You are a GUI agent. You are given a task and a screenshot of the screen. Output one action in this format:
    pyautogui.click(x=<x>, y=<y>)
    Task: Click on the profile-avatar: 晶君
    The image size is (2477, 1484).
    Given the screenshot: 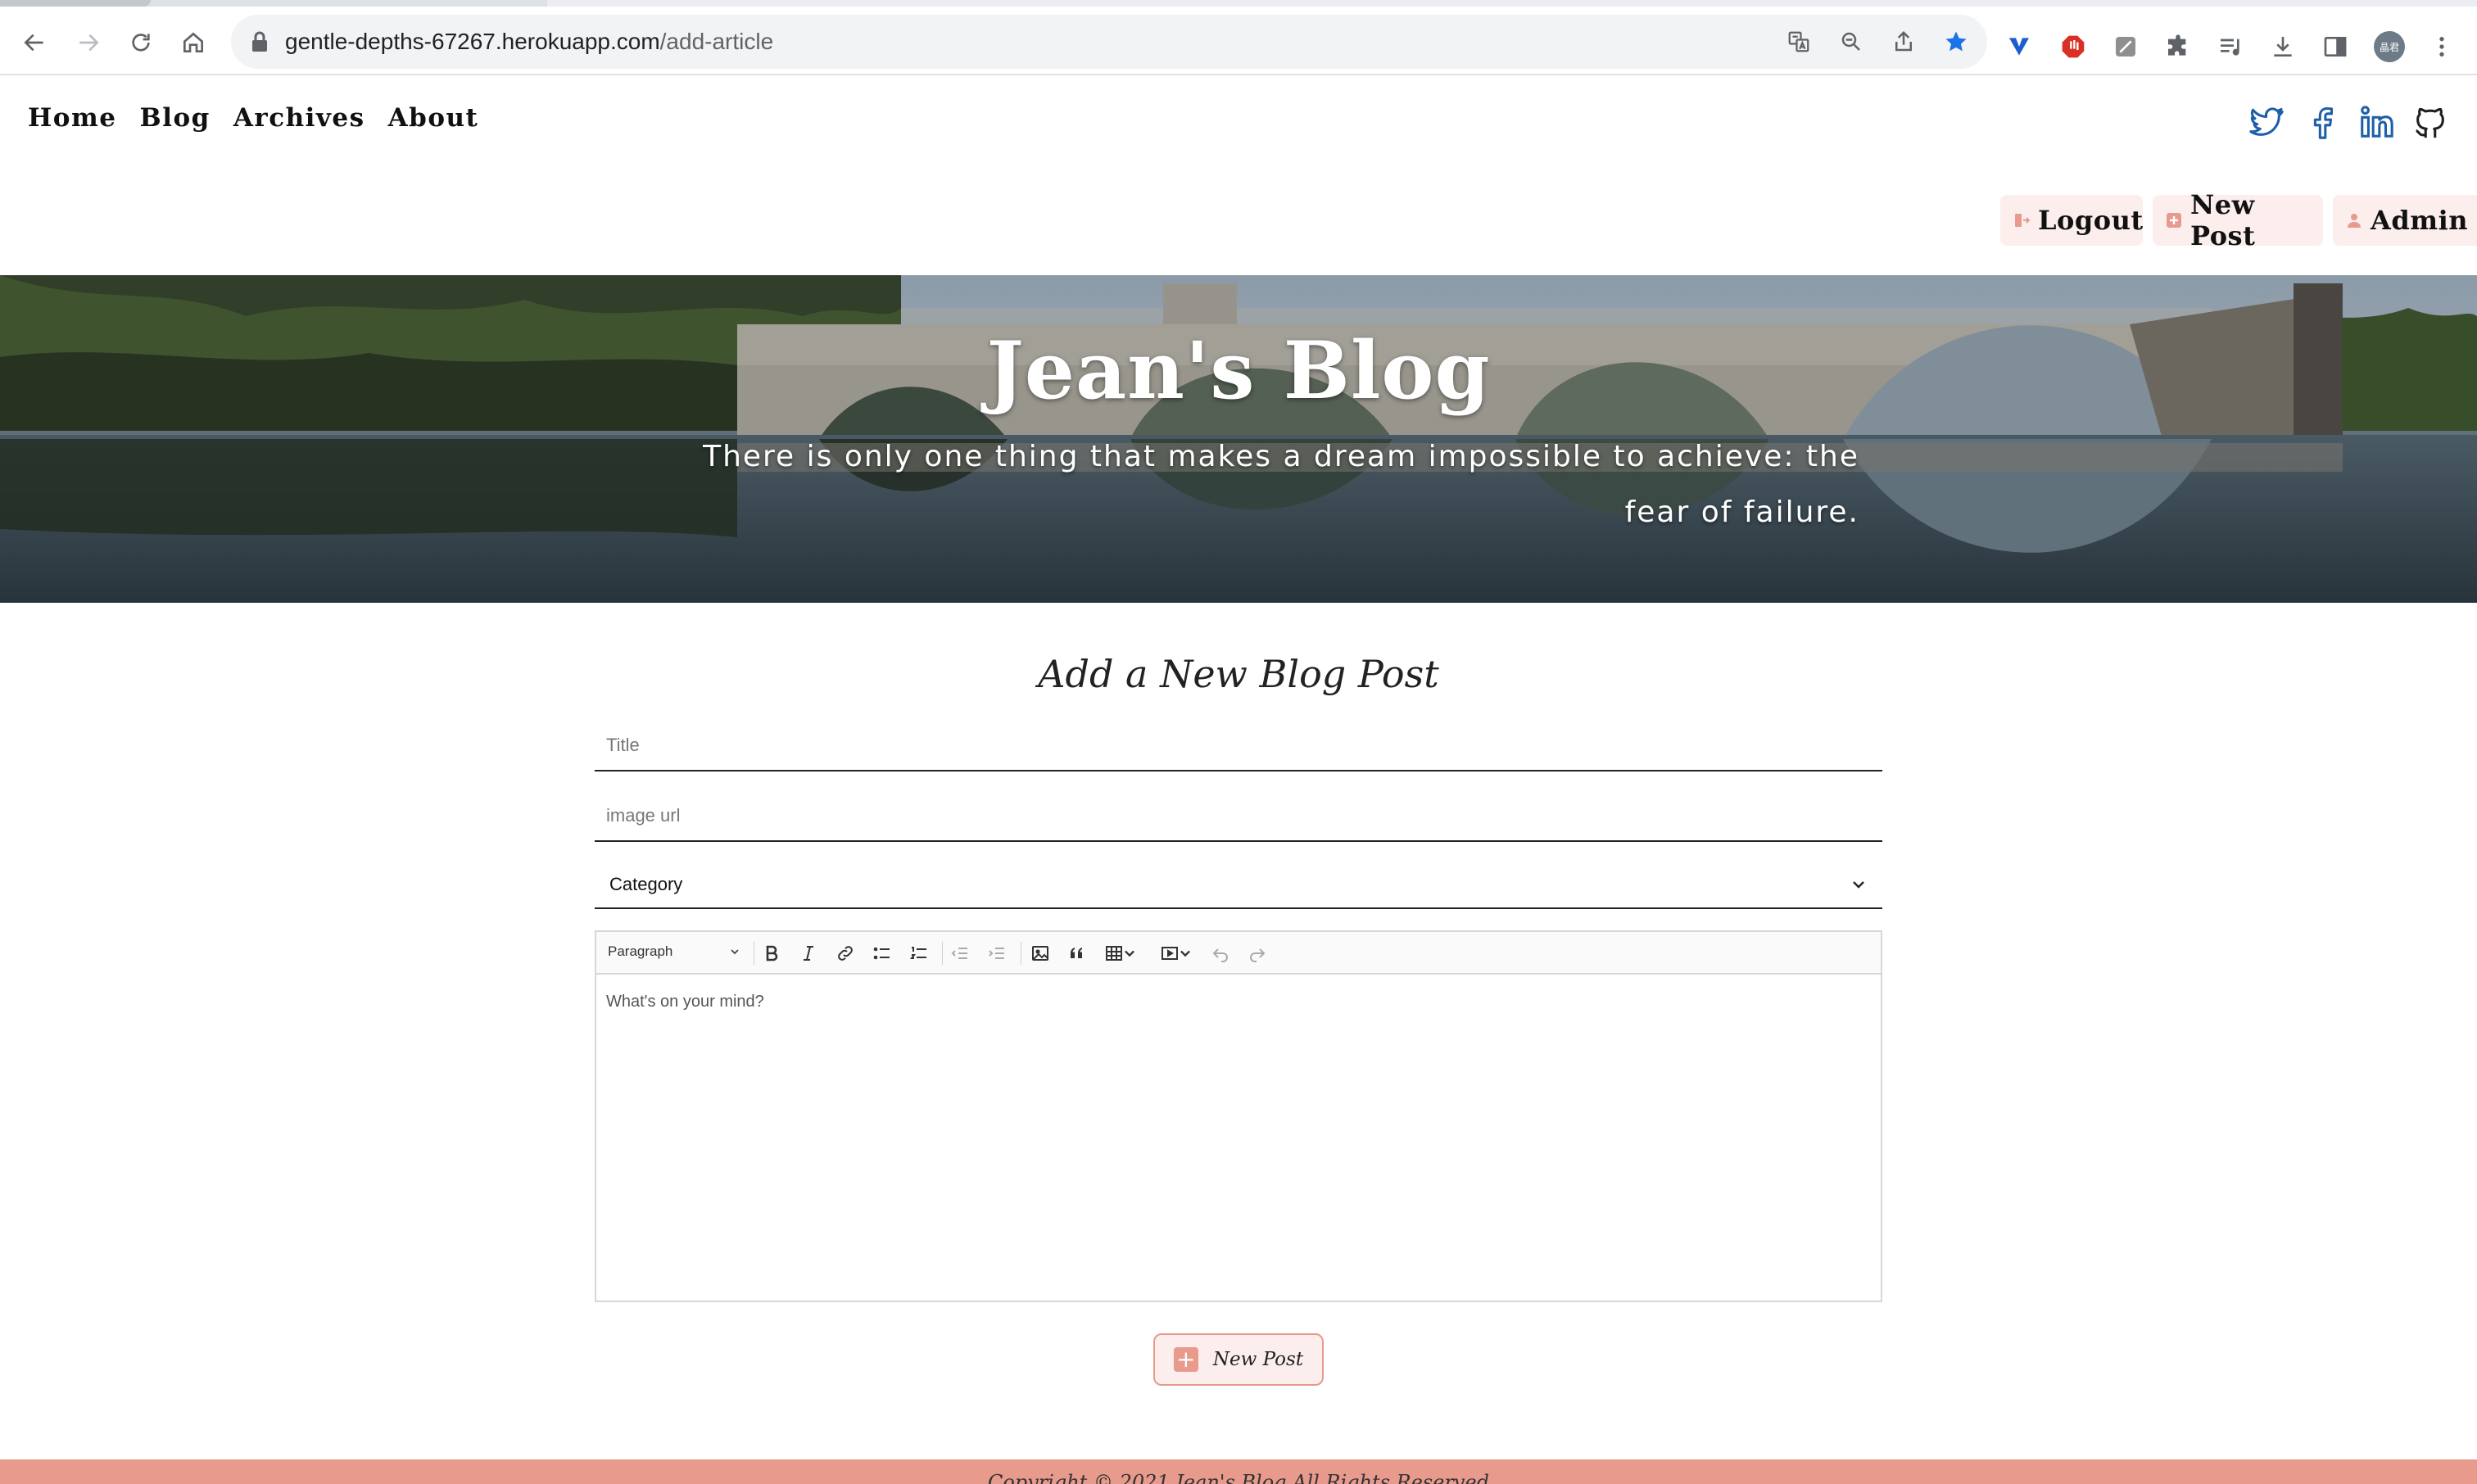 What is the action you would take?
    pyautogui.click(x=2389, y=46)
    